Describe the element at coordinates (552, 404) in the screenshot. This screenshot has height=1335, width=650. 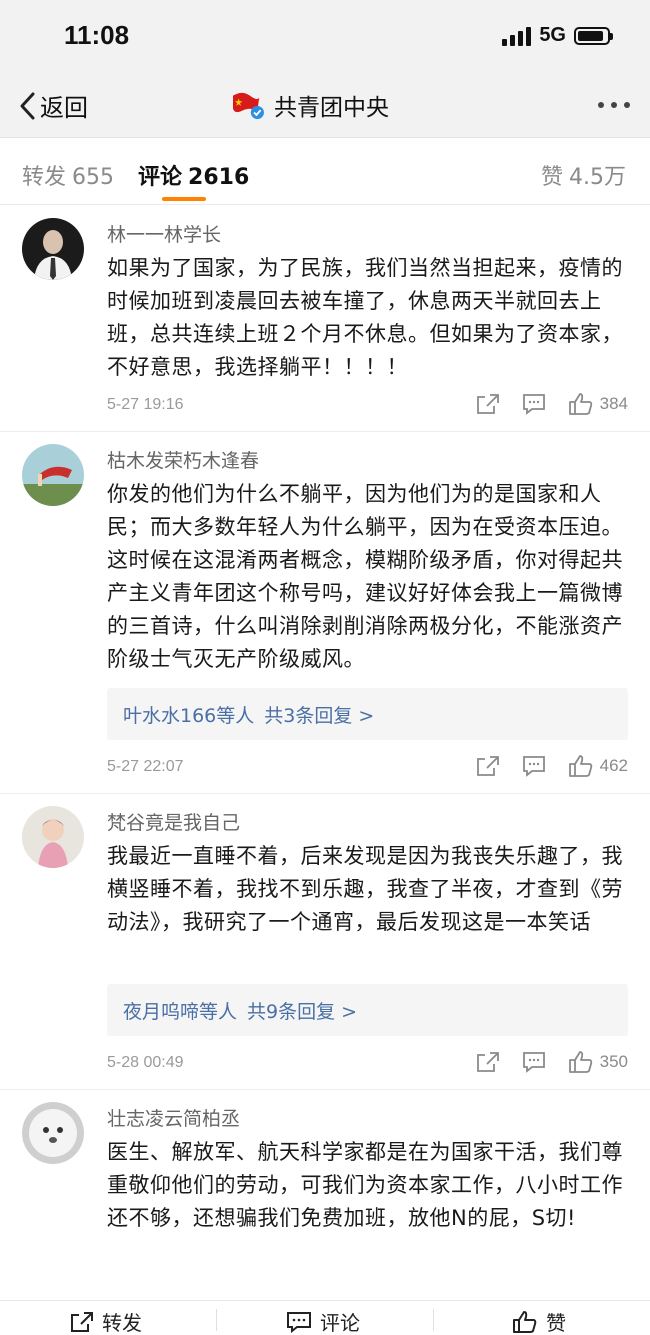
I see `comment-actions: 384` at that location.